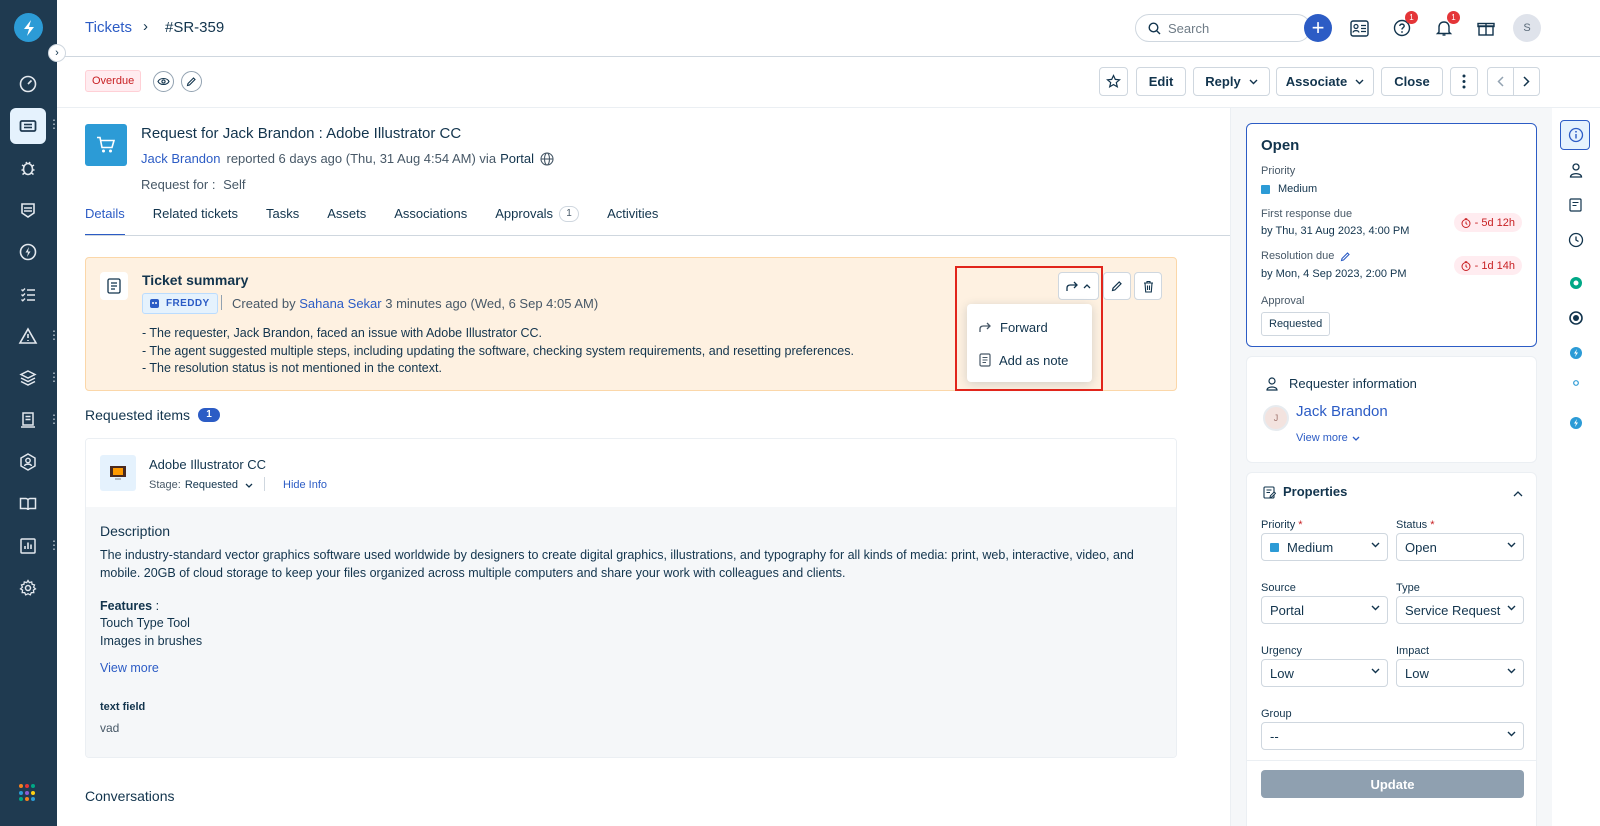 Image resolution: width=1600 pixels, height=826 pixels. Describe the element at coordinates (28, 84) in the screenshot. I see `dashboard-icon` at that location.